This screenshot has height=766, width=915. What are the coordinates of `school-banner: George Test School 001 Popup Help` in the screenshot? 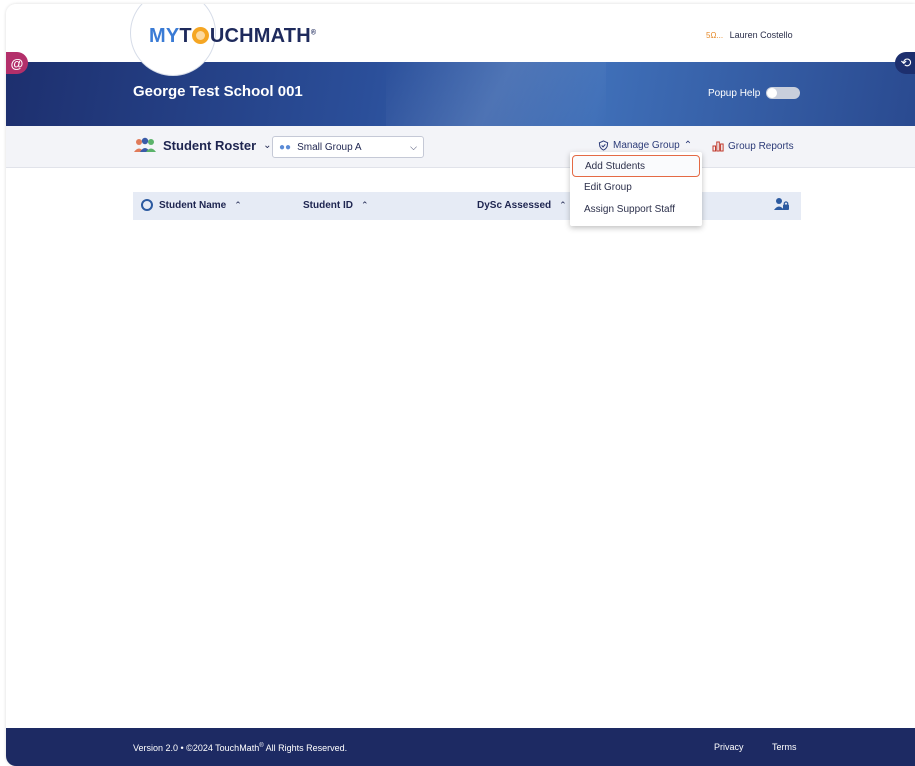 It's located at (460, 94).